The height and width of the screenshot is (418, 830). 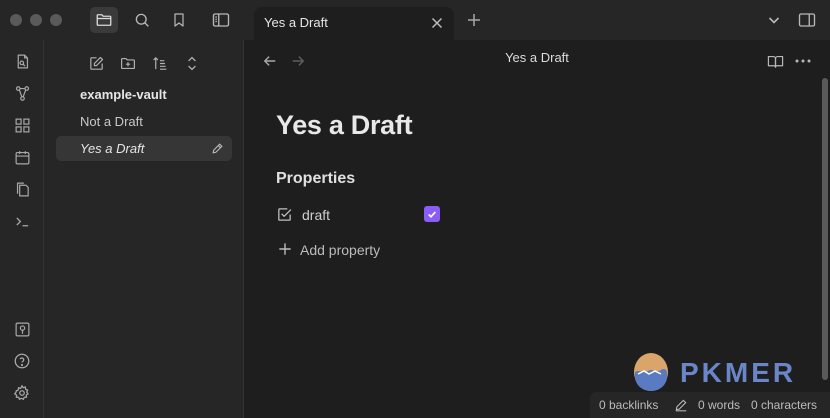 I want to click on toggle-right-sidebar-button, so click(x=807, y=20).